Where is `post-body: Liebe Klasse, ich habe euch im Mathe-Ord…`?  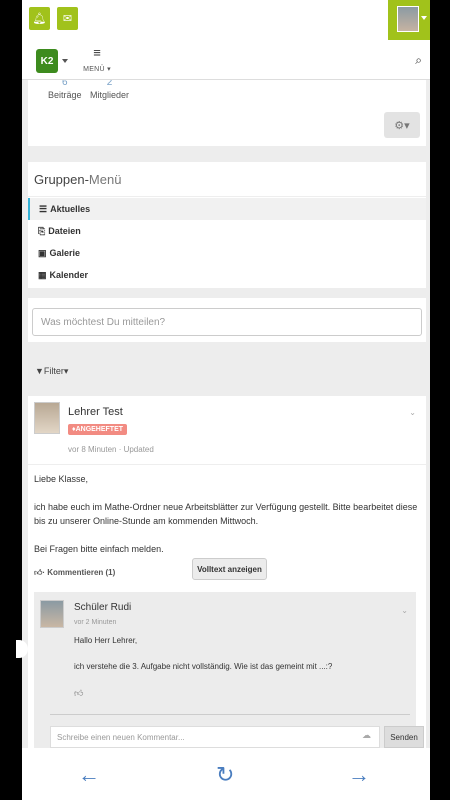 post-body: Liebe Klasse, ich habe euch im Mathe-Ord… is located at coordinates (226, 514).